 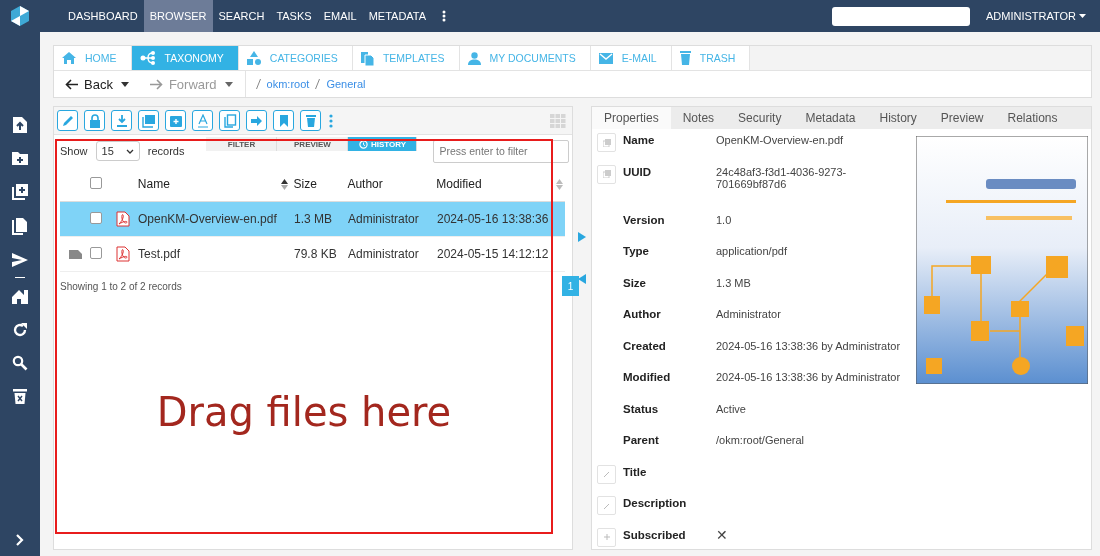 What do you see at coordinates (782, 177) in the screenshot?
I see `field-value: 24c48af3-f3d1-4036-9273-701669bf87d6` at bounding box center [782, 177].